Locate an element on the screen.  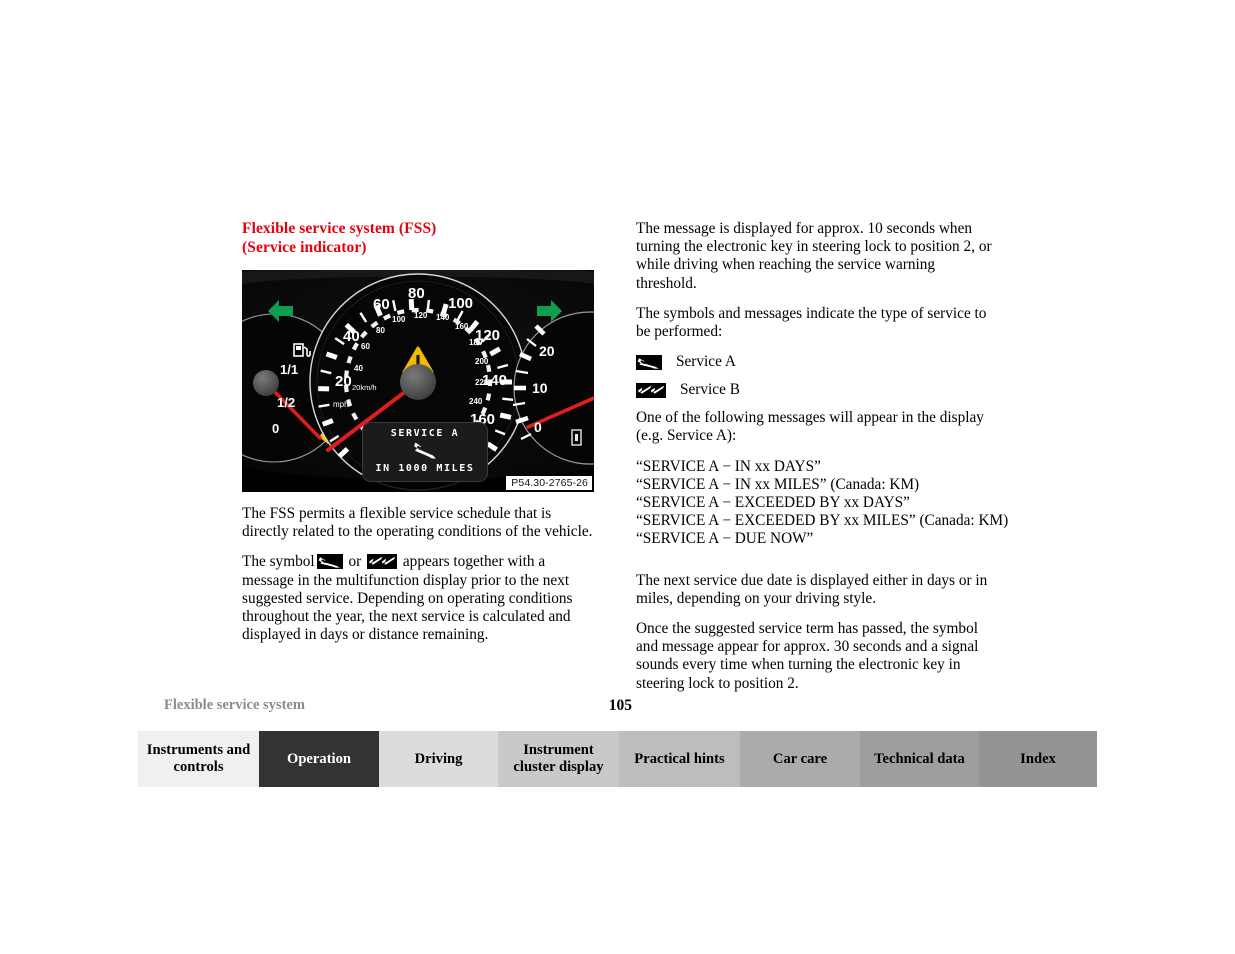
speedo-kmh-120: 120 is located at coordinates (421, 315).